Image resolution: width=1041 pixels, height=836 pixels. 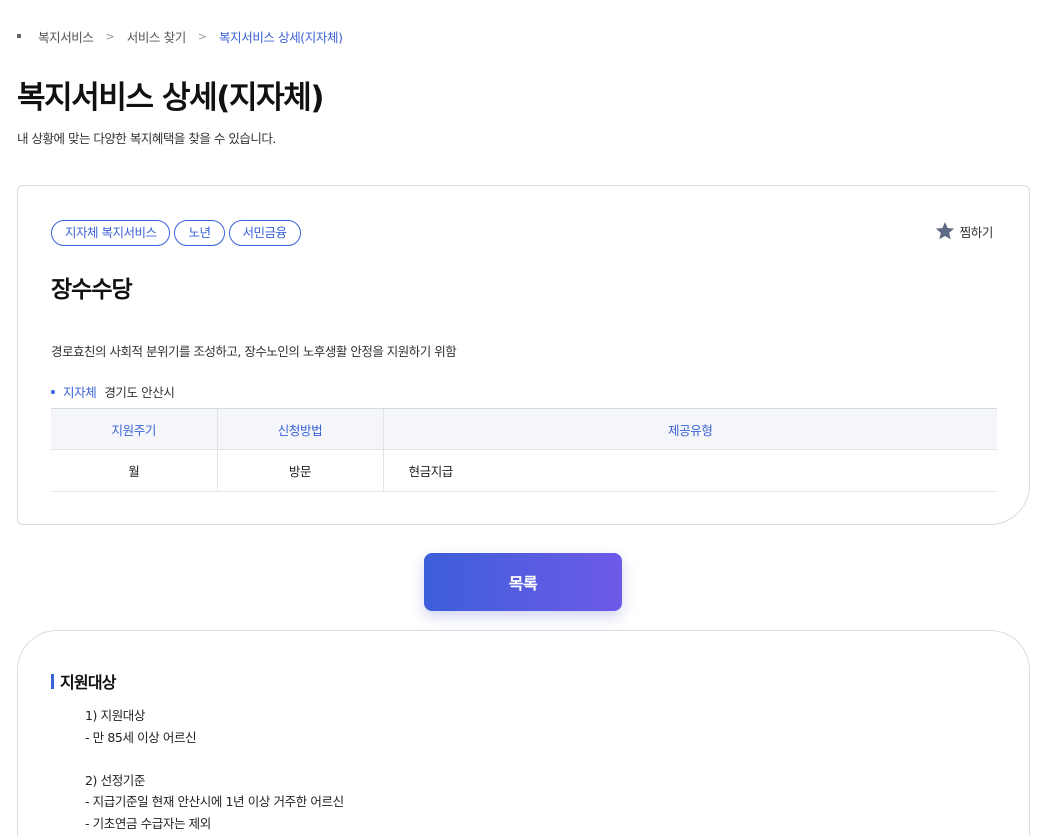 I want to click on section-title: 지원대상, so click(x=83, y=681).